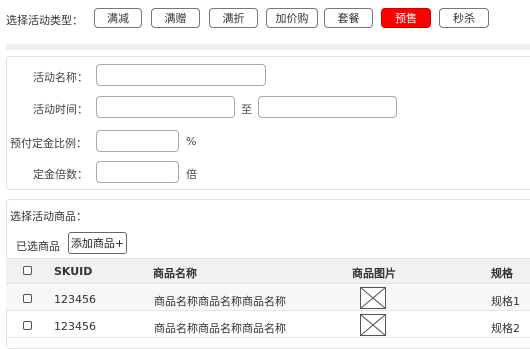 The width and height of the screenshot is (530, 349). Describe the element at coordinates (38, 246) in the screenshot. I see `selected-goods-label: 已选商品` at that location.